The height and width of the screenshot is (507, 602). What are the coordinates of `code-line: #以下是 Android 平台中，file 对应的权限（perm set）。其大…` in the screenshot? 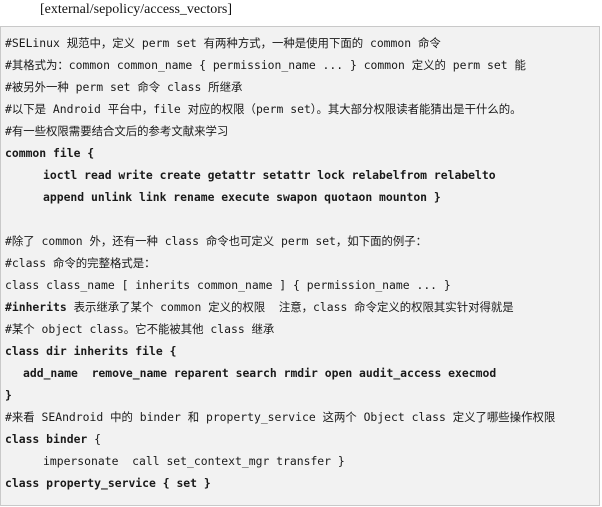 It's located at (263, 109).